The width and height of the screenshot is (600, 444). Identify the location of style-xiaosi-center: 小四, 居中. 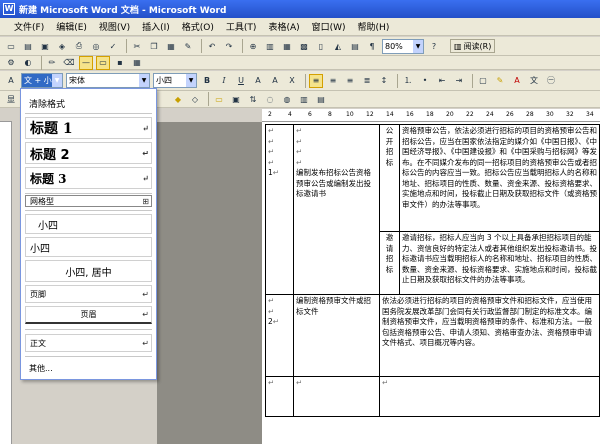
(88, 271).